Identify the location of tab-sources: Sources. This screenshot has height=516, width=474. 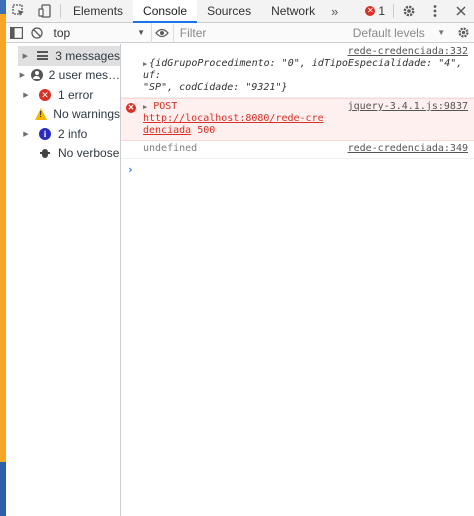
(229, 11).